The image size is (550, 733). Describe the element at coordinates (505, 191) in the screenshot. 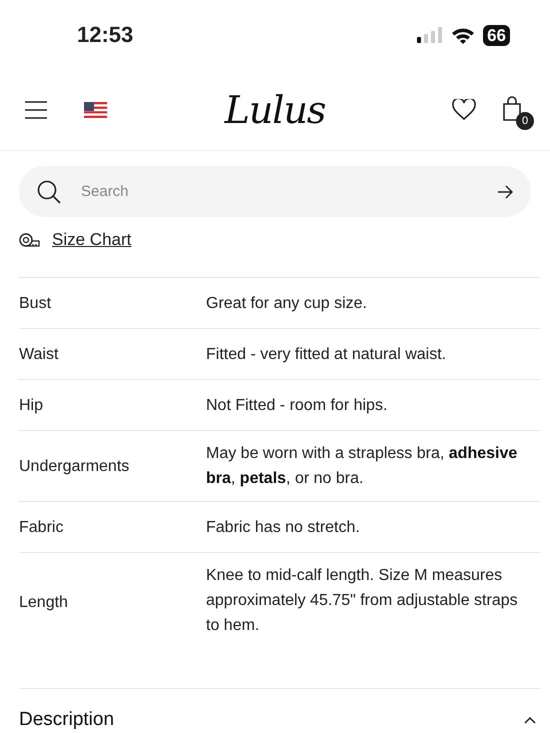

I see `arrow-right-icon` at that location.